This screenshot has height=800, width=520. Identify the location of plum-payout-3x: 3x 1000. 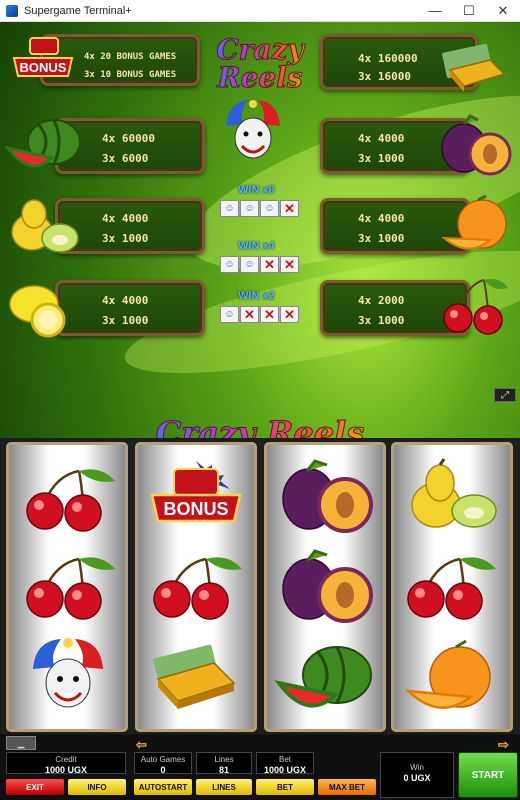
(381, 158).